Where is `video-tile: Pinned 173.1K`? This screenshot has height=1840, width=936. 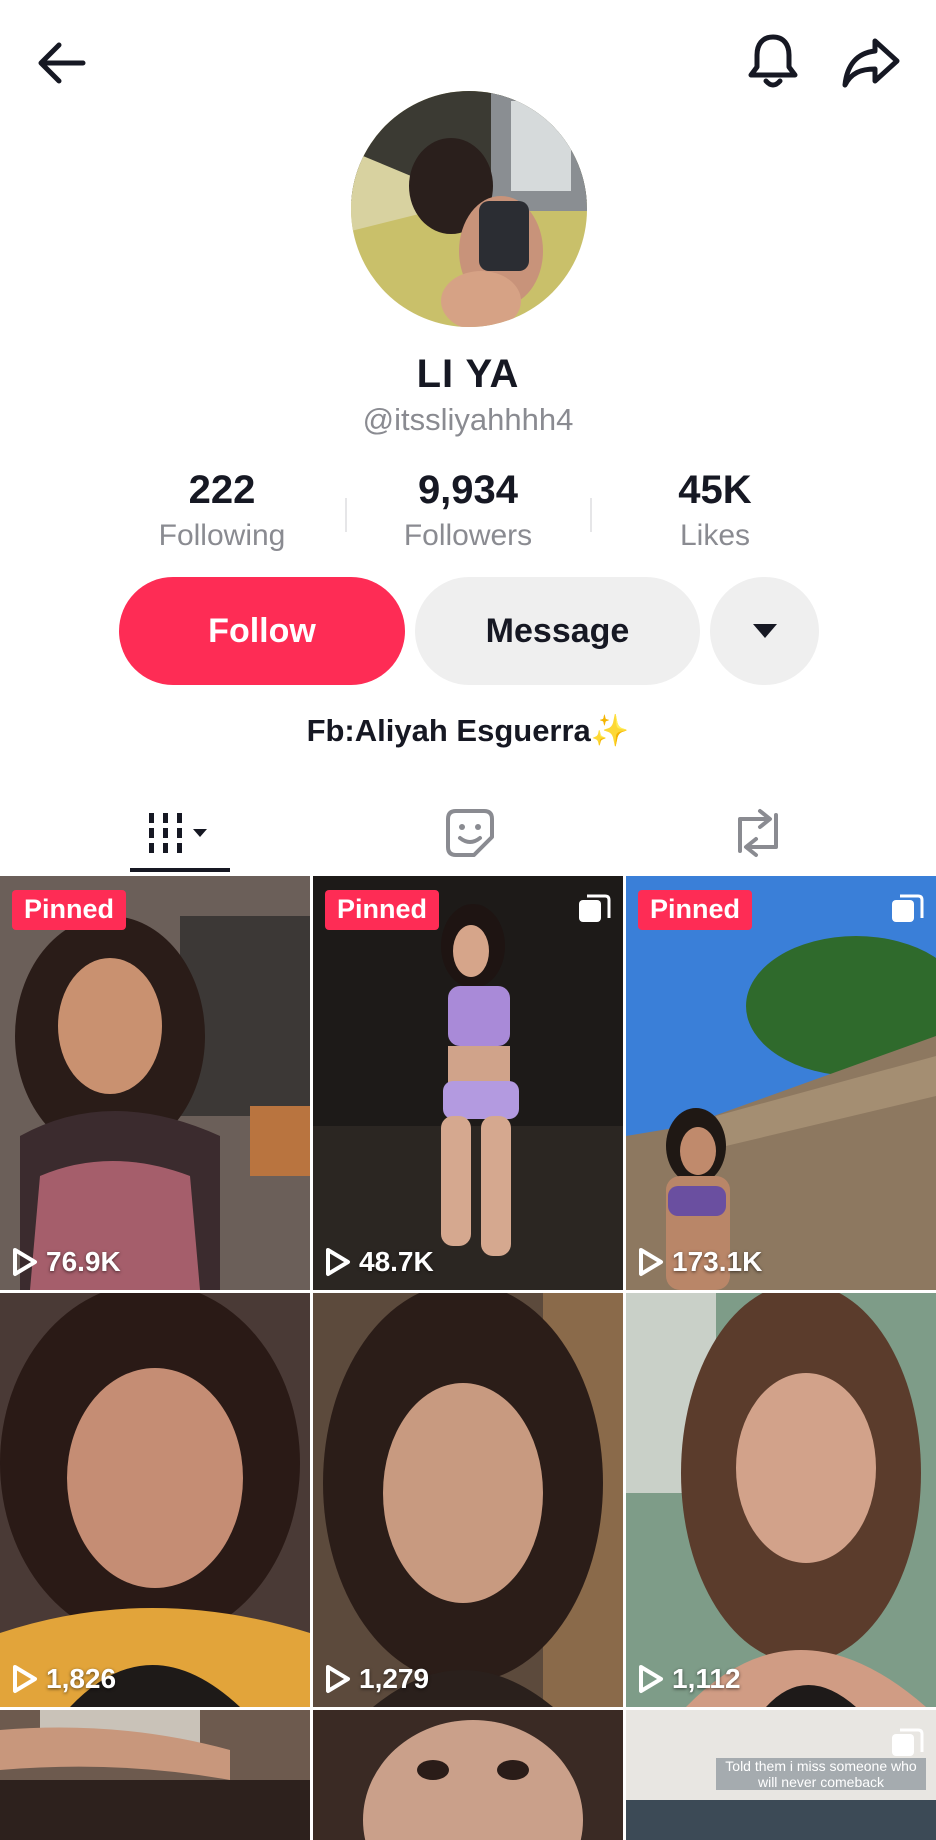 video-tile: Pinned 173.1K is located at coordinates (781, 1083).